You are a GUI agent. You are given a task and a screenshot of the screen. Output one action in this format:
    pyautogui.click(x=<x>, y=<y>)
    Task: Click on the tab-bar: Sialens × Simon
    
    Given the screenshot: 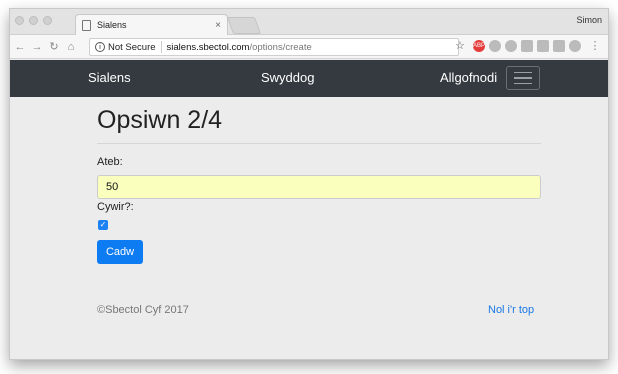 What is the action you would take?
    pyautogui.click(x=309, y=22)
    